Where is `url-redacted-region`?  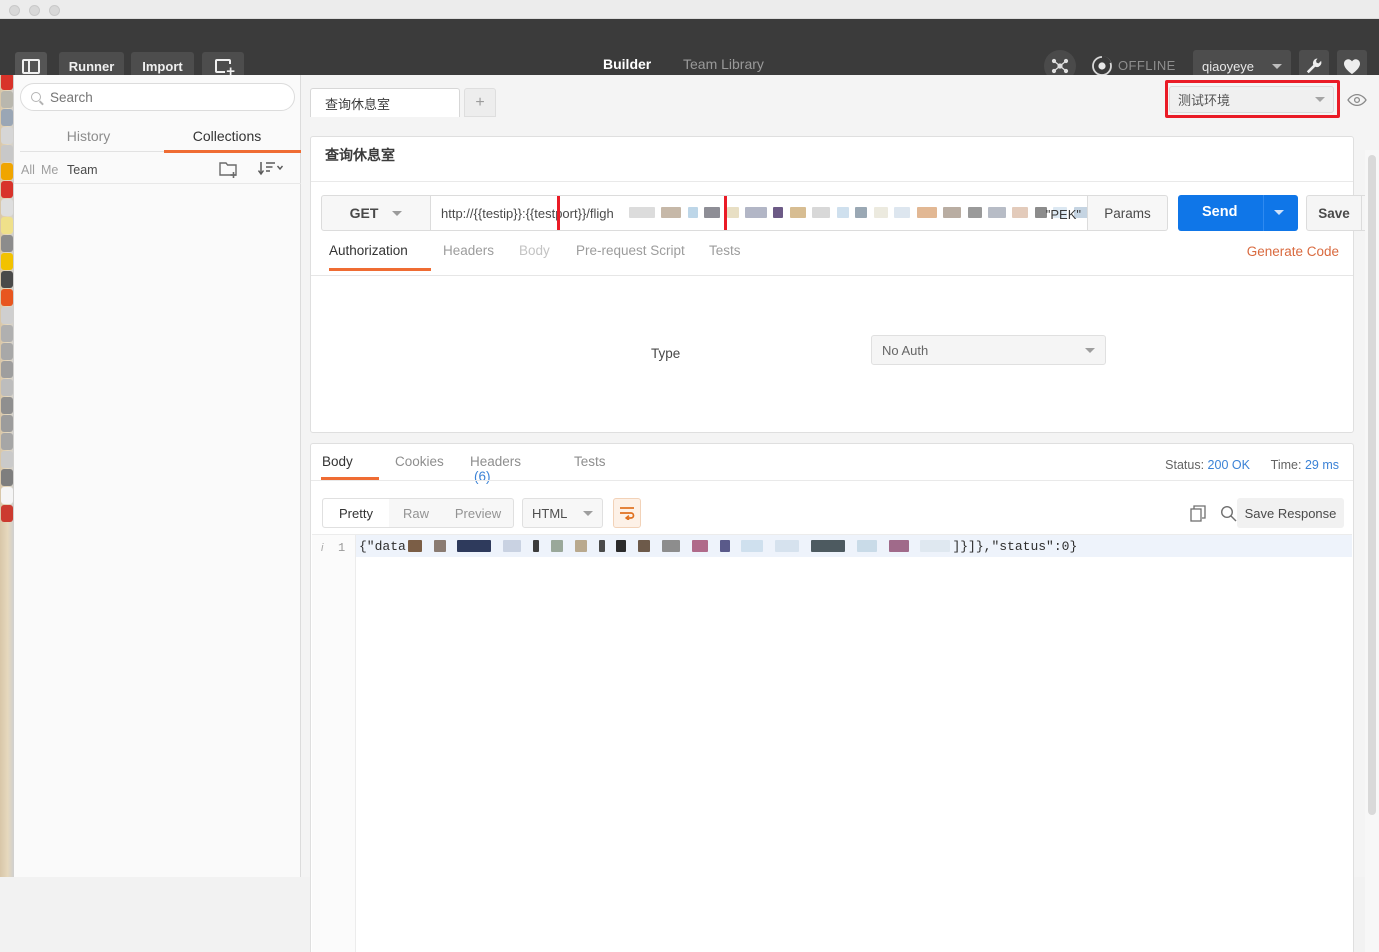 url-redacted-region is located at coordinates (858, 213).